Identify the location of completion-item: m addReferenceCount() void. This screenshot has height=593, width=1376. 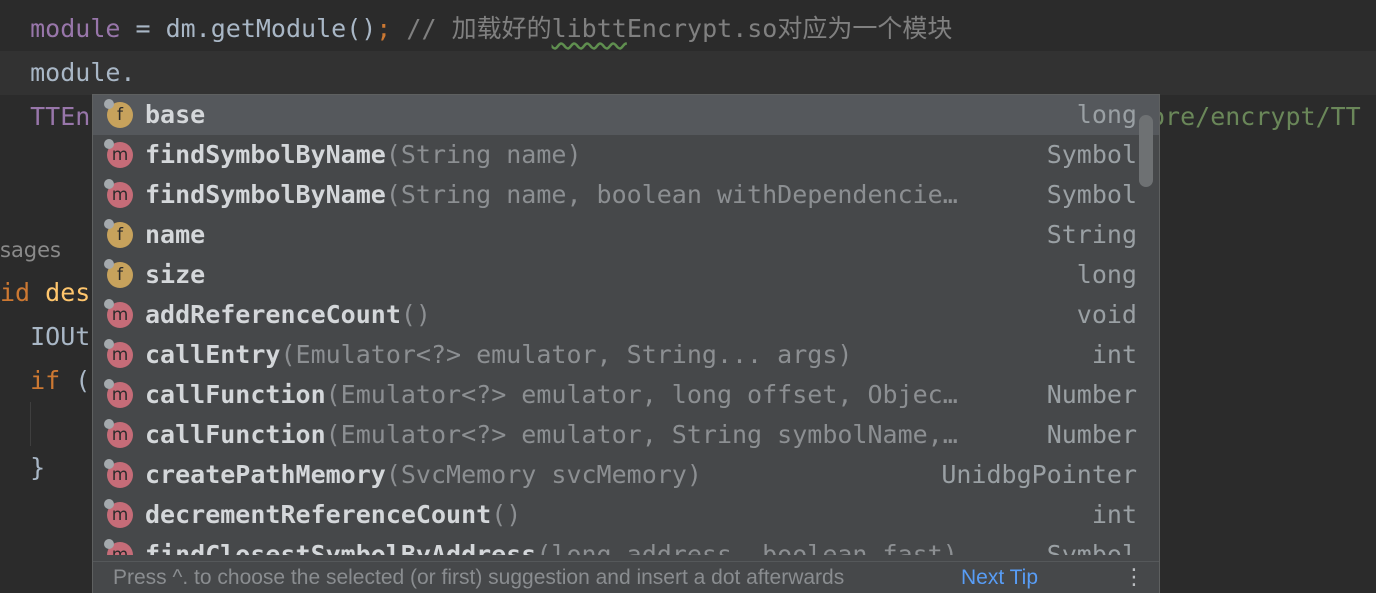
(626, 315).